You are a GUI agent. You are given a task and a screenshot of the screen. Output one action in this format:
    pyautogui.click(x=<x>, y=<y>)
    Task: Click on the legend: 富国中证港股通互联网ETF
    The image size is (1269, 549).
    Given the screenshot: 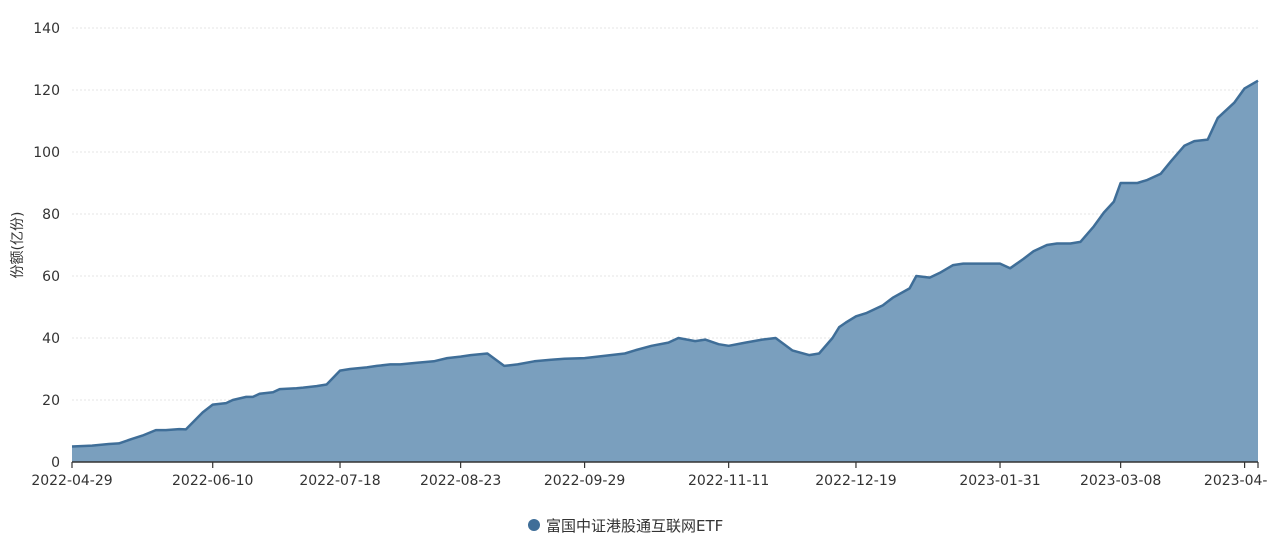 What is the action you would take?
    pyautogui.click(x=625, y=526)
    